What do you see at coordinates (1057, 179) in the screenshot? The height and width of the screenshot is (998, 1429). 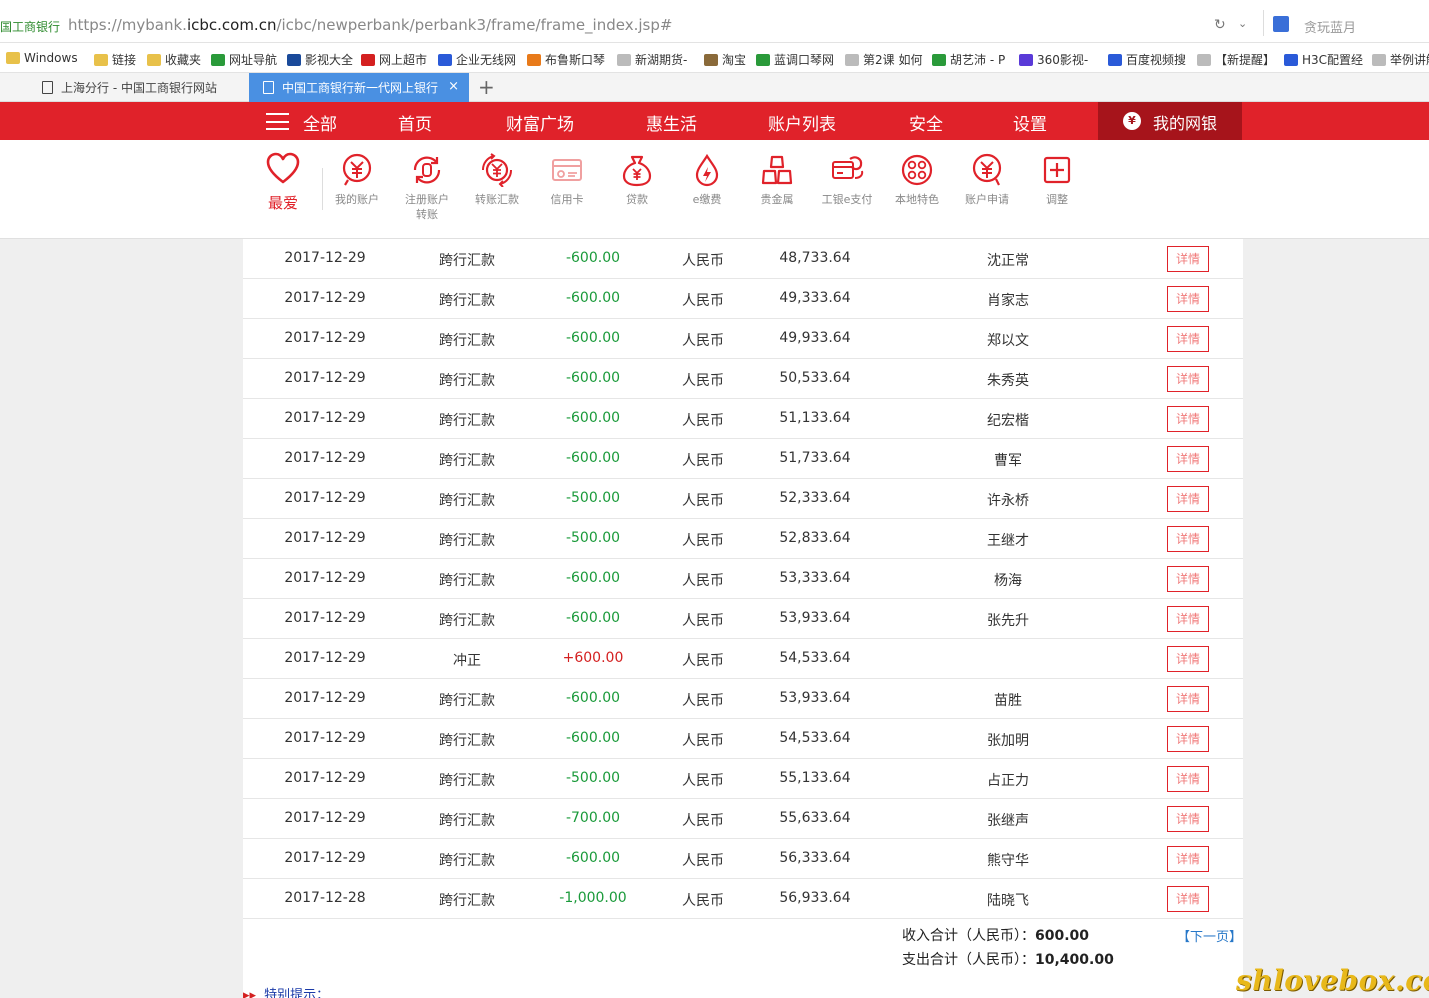 I see `tool-adjust: 调整` at bounding box center [1057, 179].